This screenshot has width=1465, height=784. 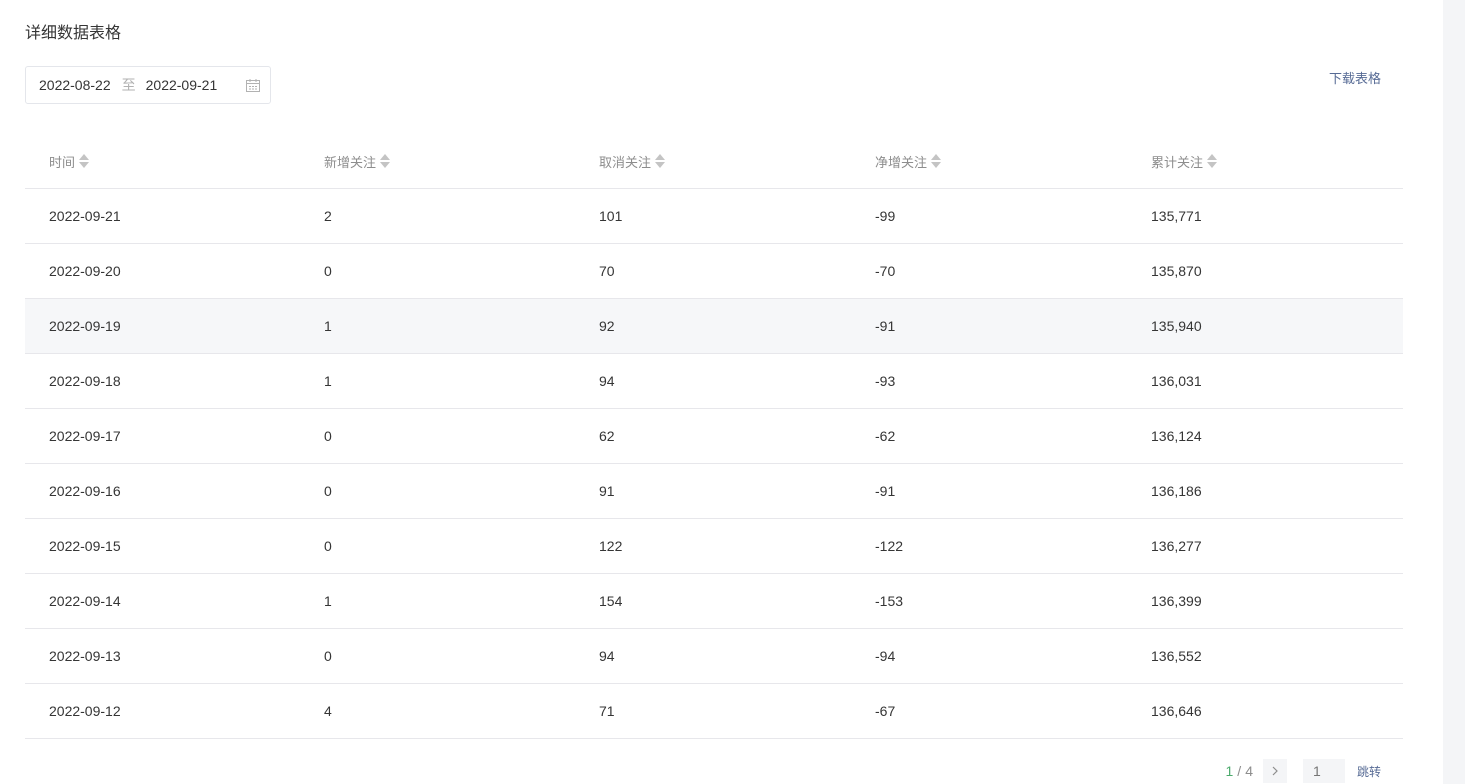 I want to click on table-row: 2022-09-17 0 62 -62 136,124, so click(x=714, y=436).